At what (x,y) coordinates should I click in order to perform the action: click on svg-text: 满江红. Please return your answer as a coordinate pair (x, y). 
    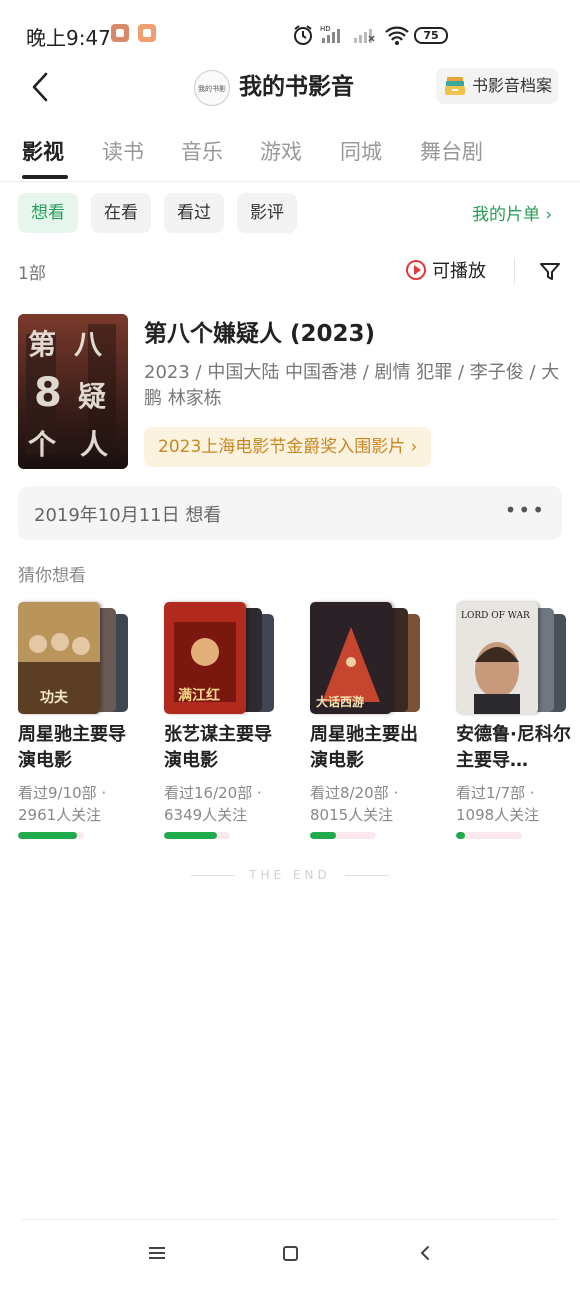
    Looking at the image, I should click on (199, 695).